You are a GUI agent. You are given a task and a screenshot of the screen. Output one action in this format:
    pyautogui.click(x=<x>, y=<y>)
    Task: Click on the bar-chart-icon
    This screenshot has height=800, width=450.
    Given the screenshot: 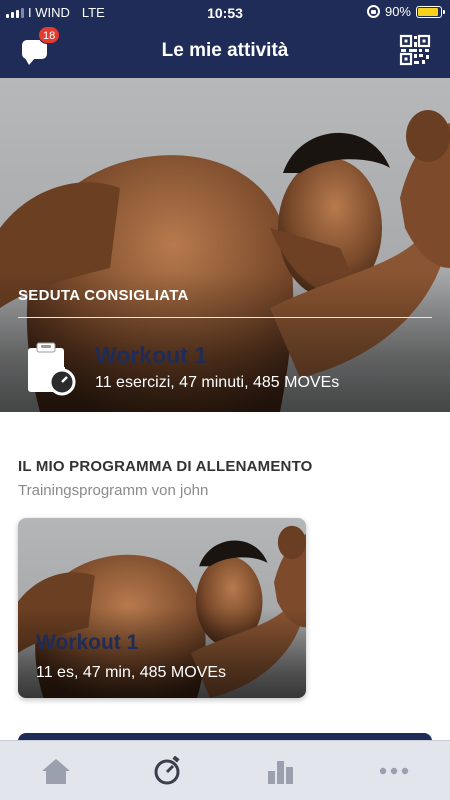 What is the action you would take?
    pyautogui.click(x=280, y=772)
    